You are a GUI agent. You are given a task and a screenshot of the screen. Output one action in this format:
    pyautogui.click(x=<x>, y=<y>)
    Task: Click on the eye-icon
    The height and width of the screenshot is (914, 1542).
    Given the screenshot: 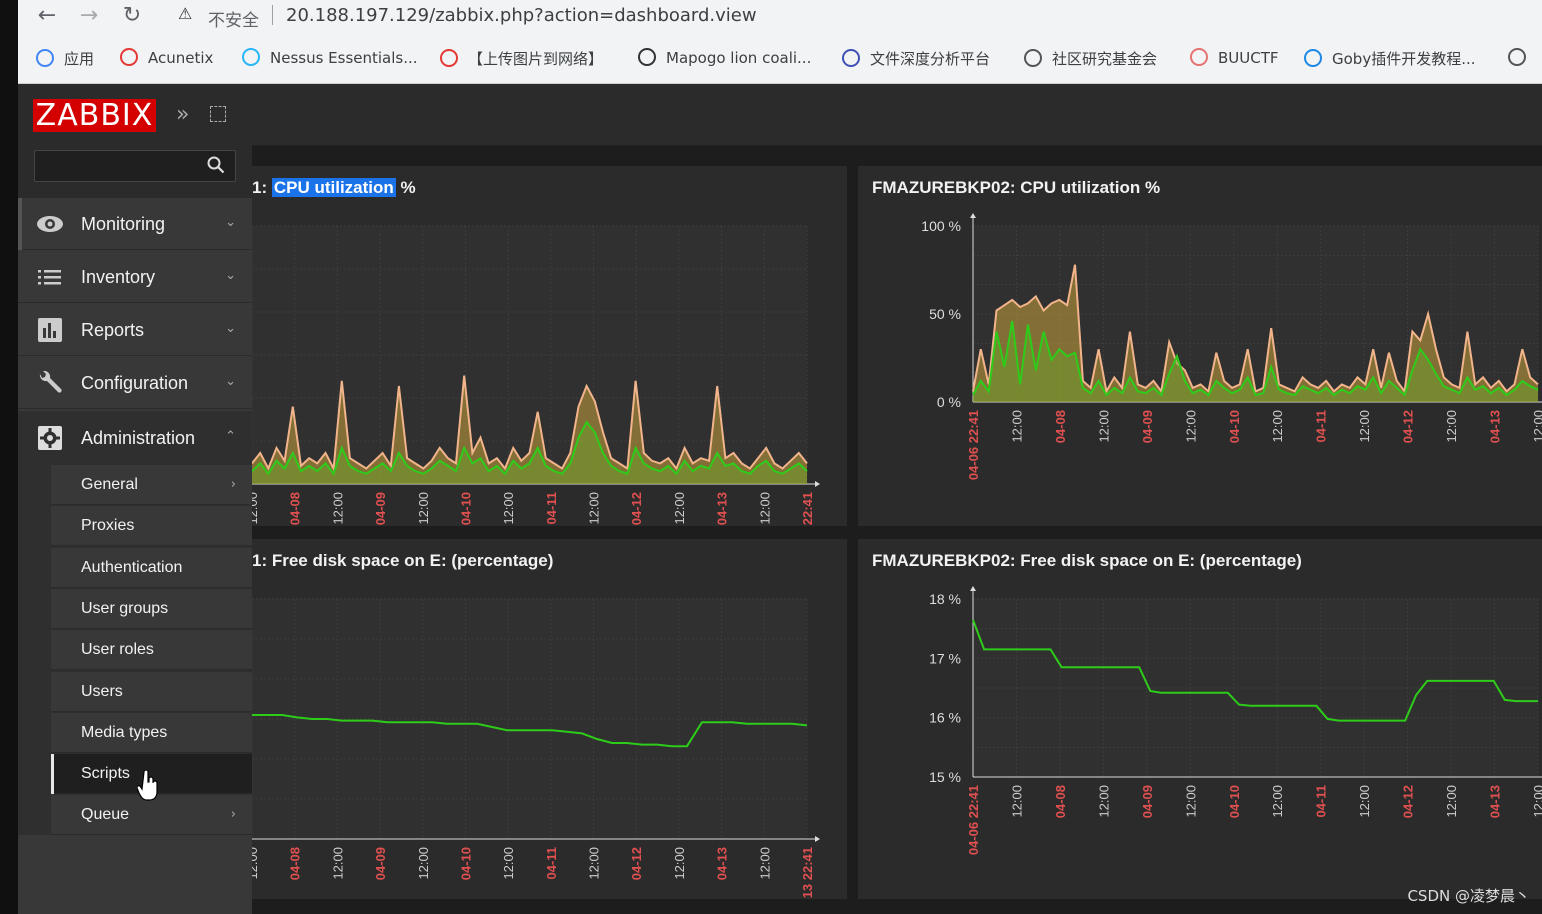 What is the action you would take?
    pyautogui.click(x=50, y=224)
    